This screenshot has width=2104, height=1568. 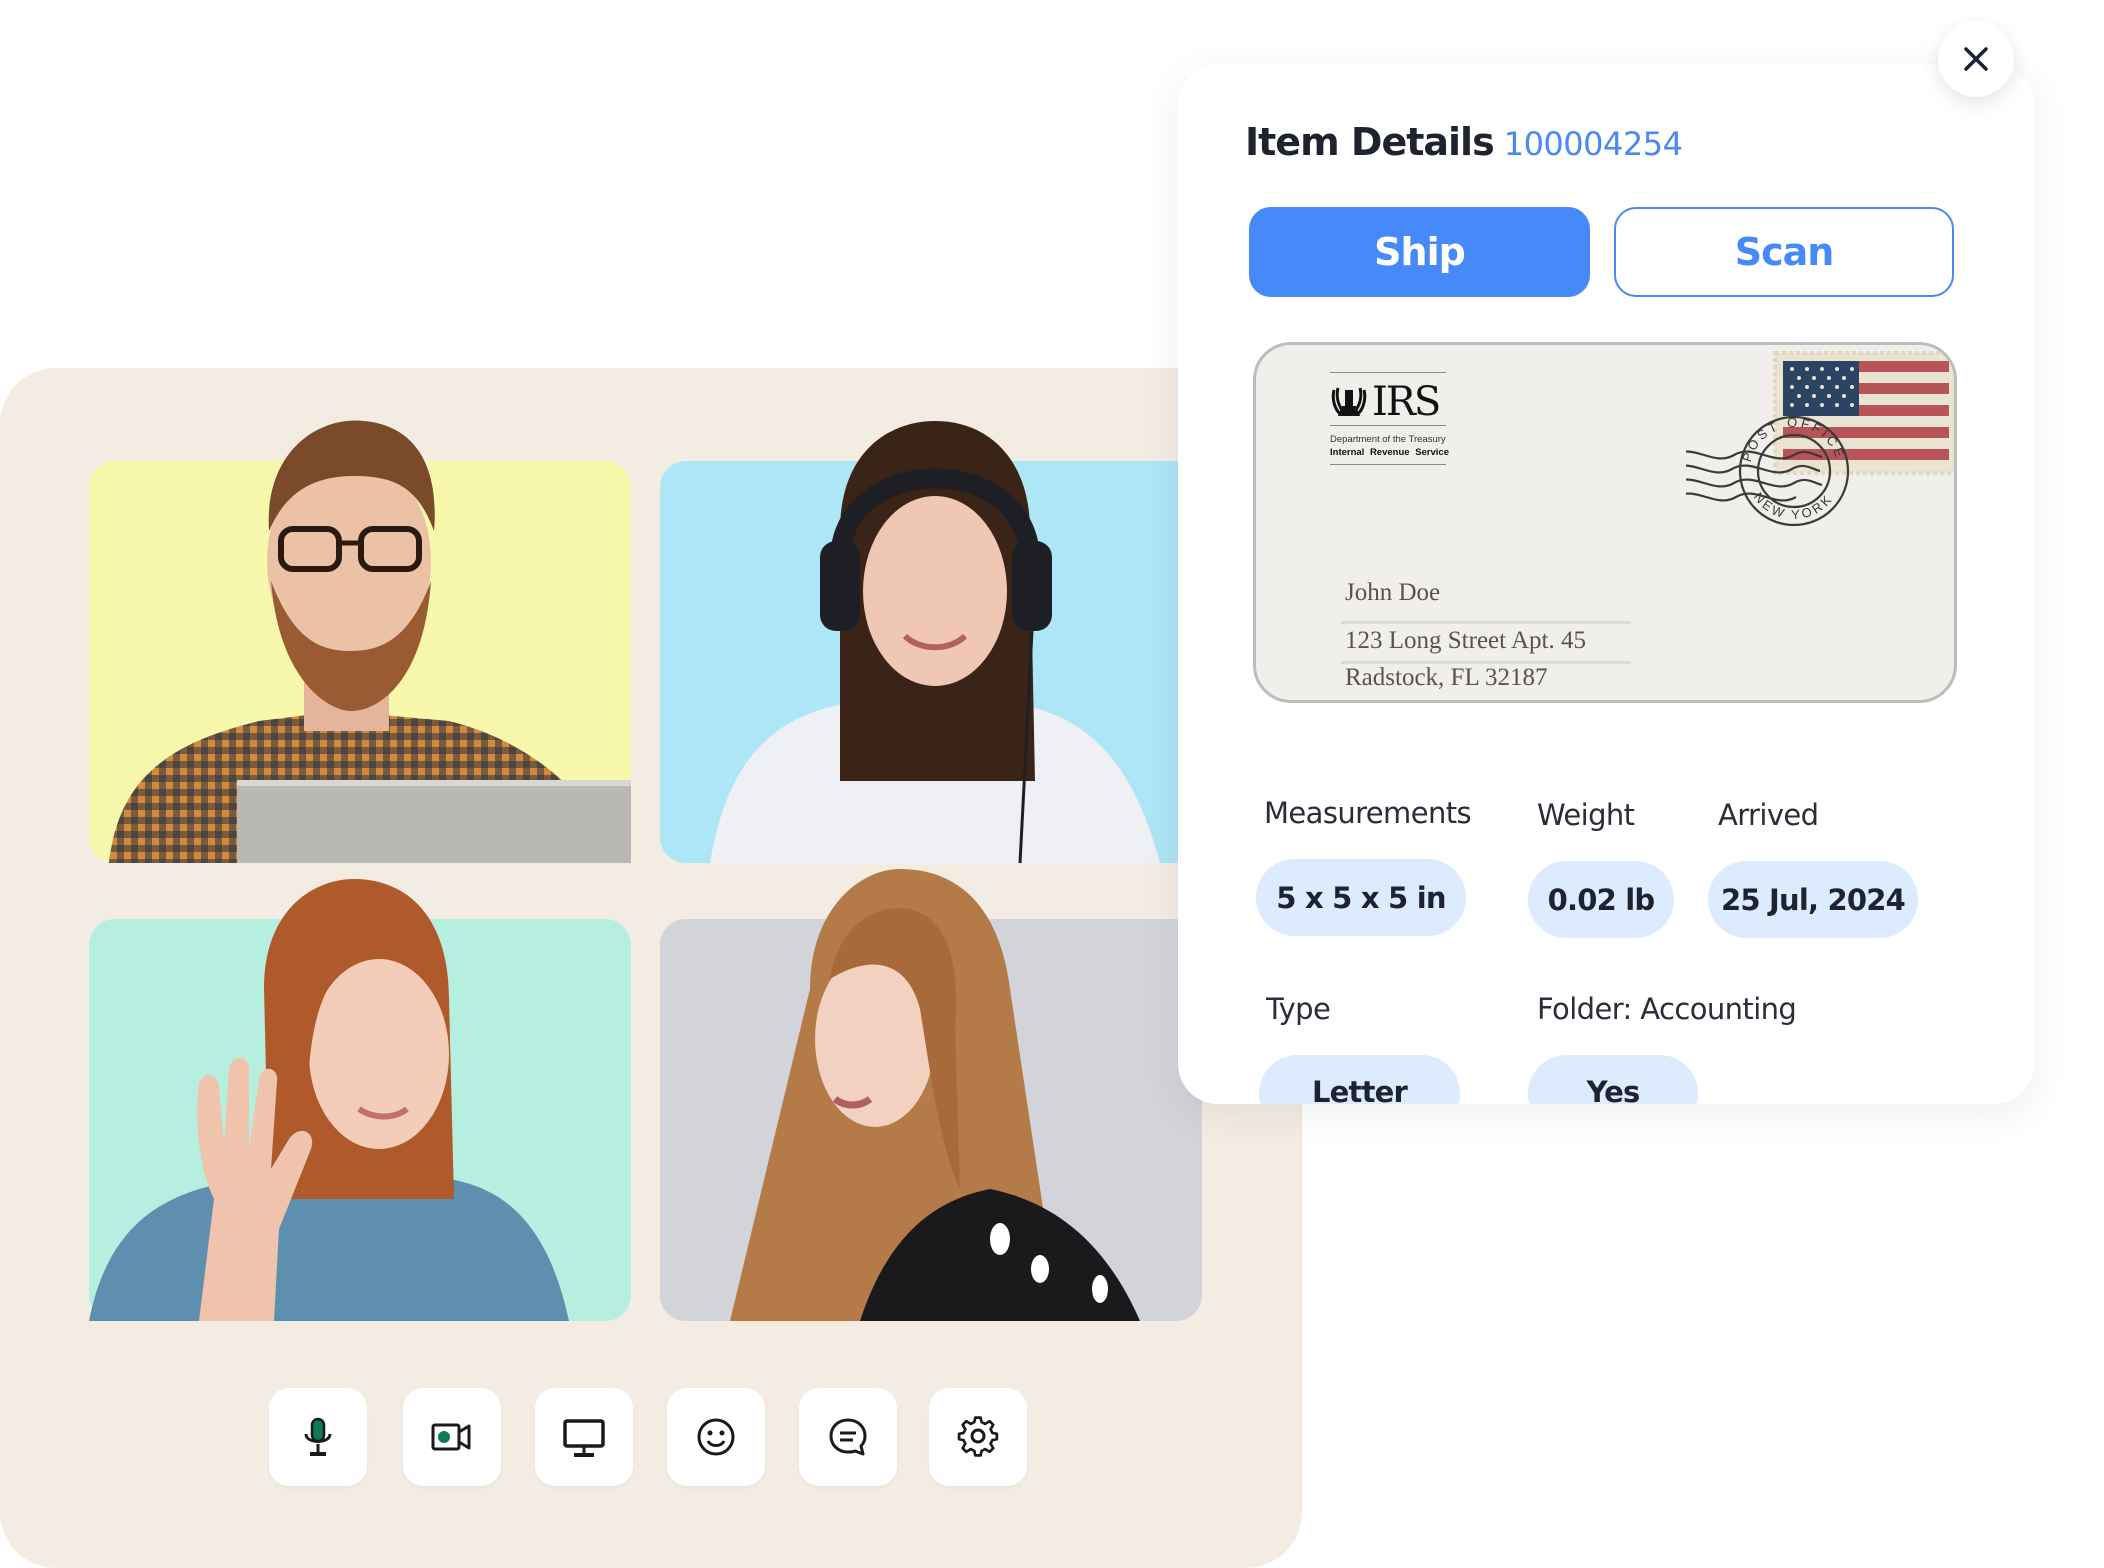 What do you see at coordinates (1349, 401) in the screenshot?
I see `irs-eagle-icon` at bounding box center [1349, 401].